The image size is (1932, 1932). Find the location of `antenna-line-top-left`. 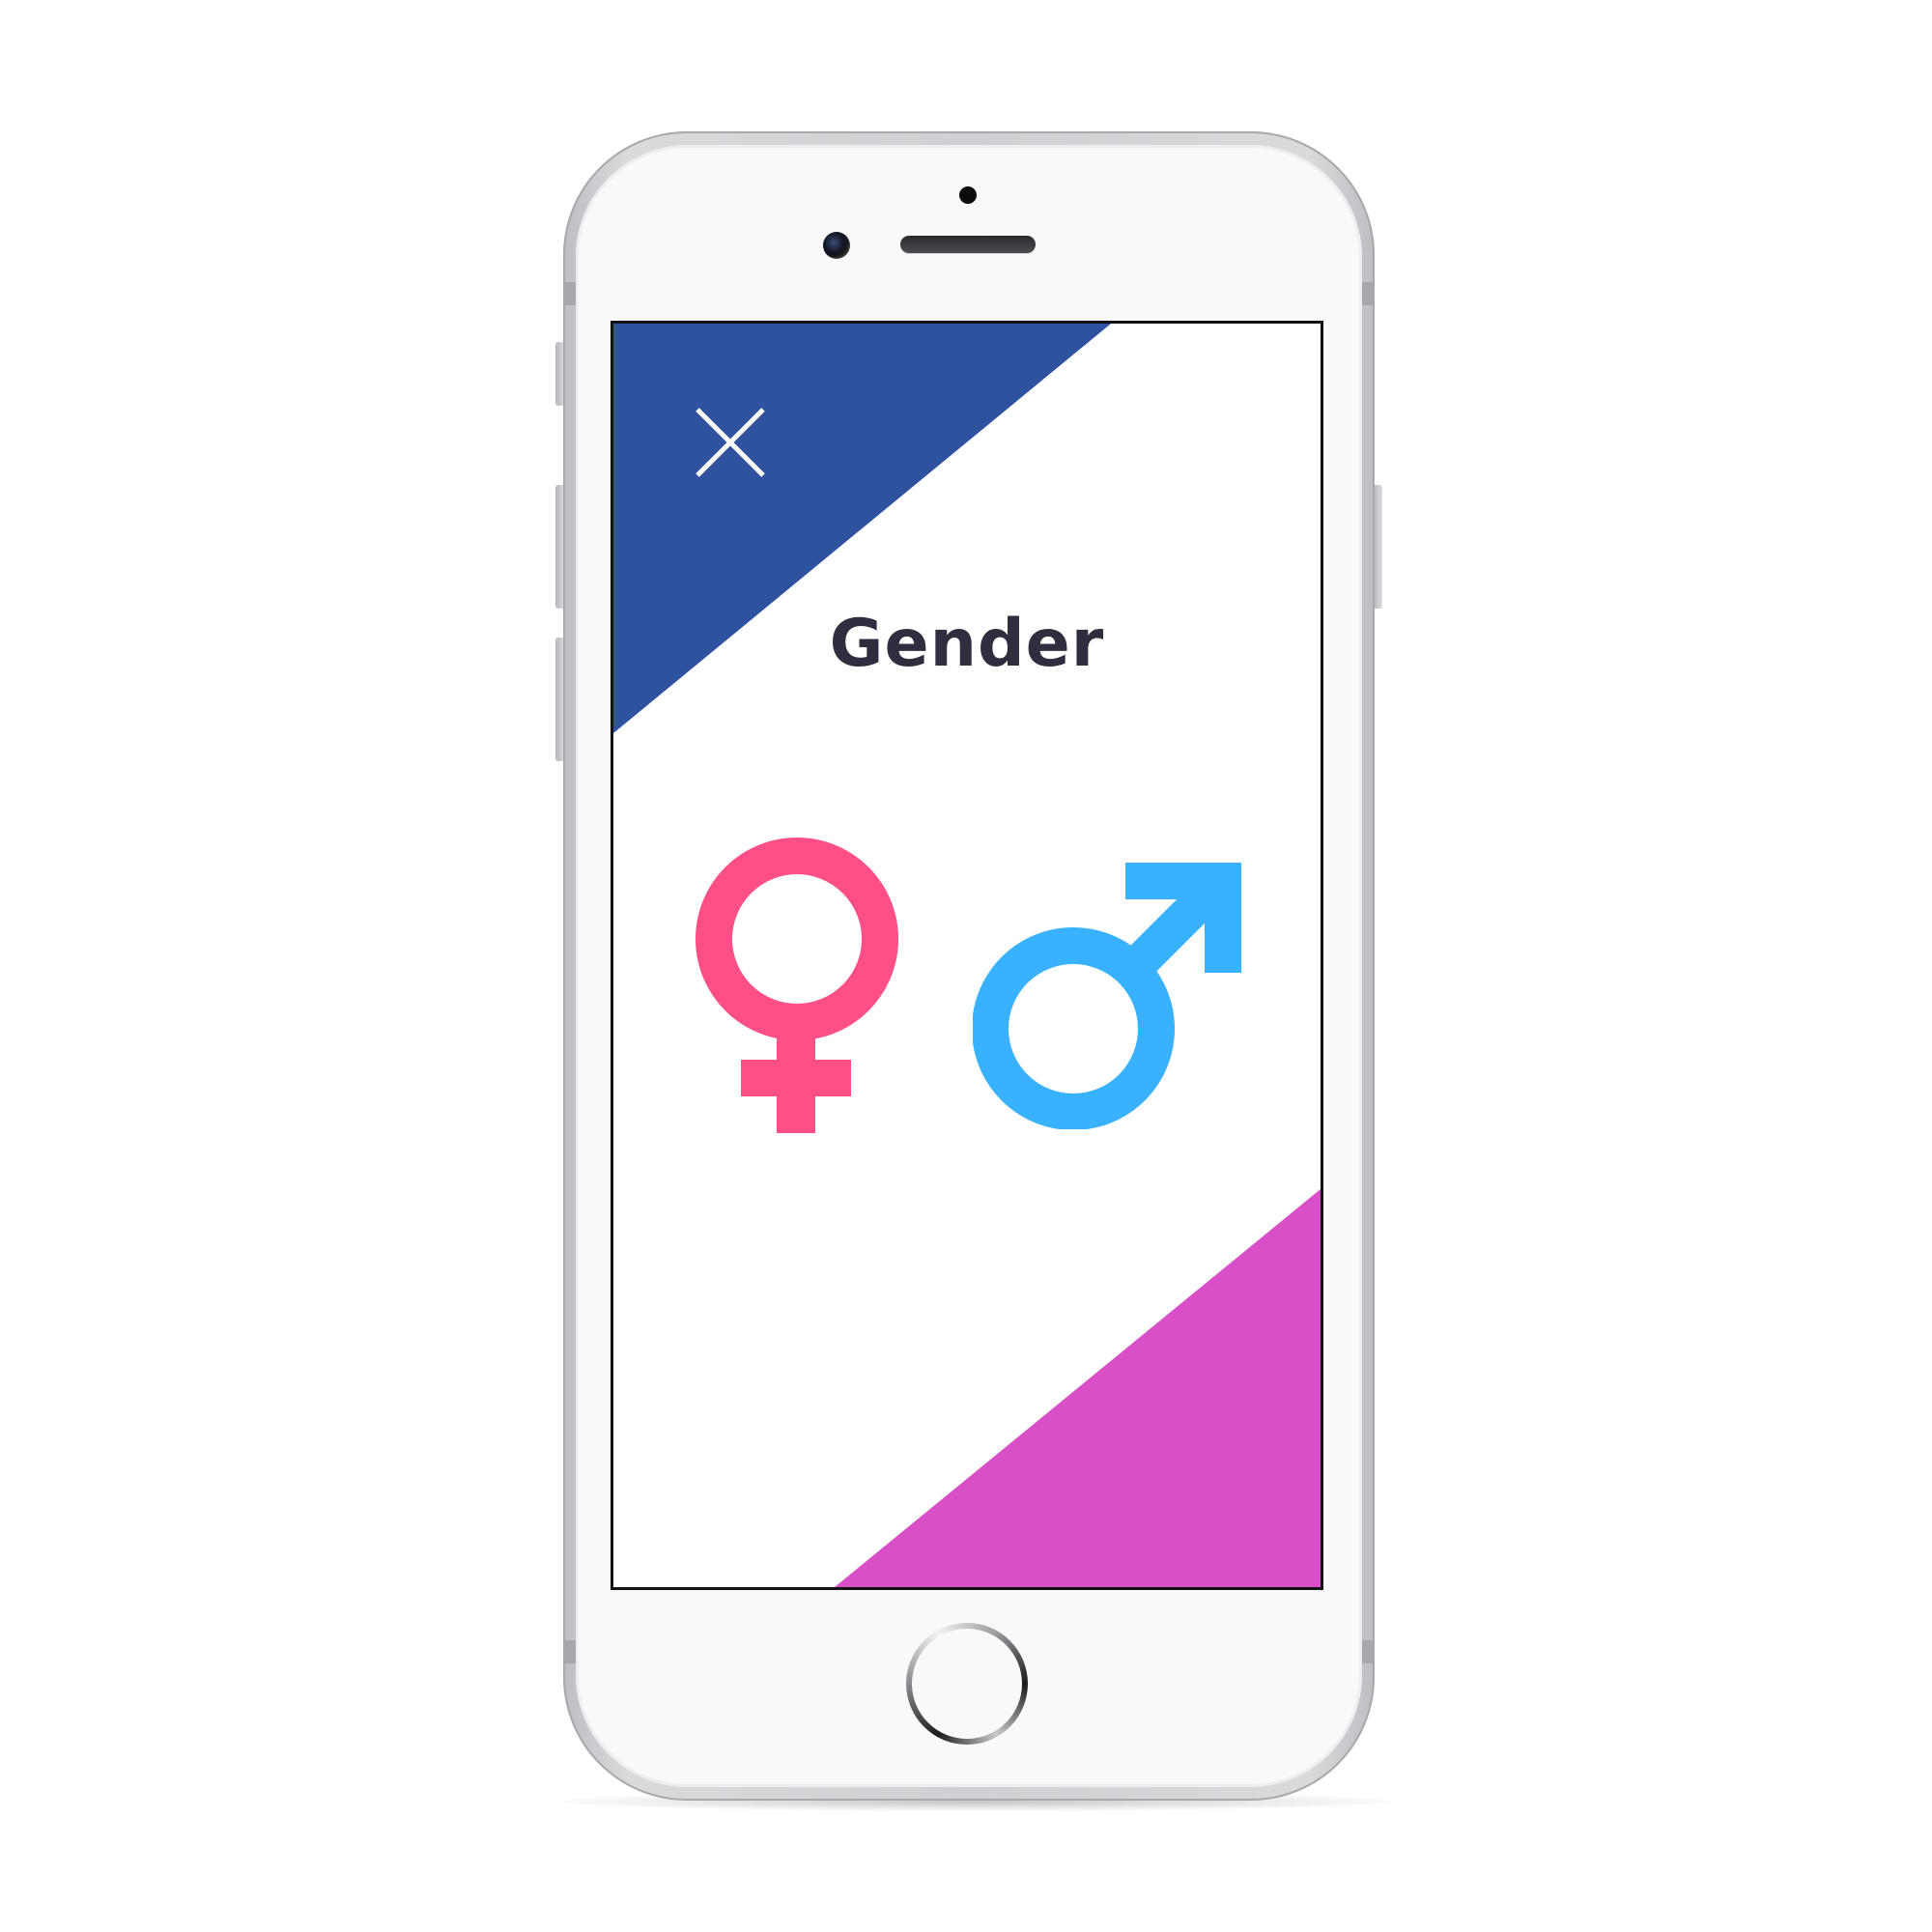

antenna-line-top-left is located at coordinates (569, 293).